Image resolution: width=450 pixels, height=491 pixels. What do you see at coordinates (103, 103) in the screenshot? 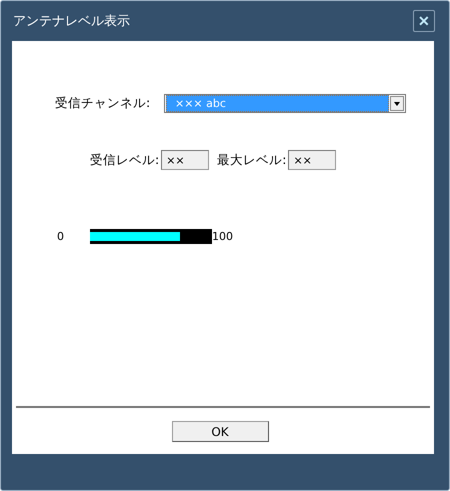
I see `channel-label: 受信チャンネル:` at bounding box center [103, 103].